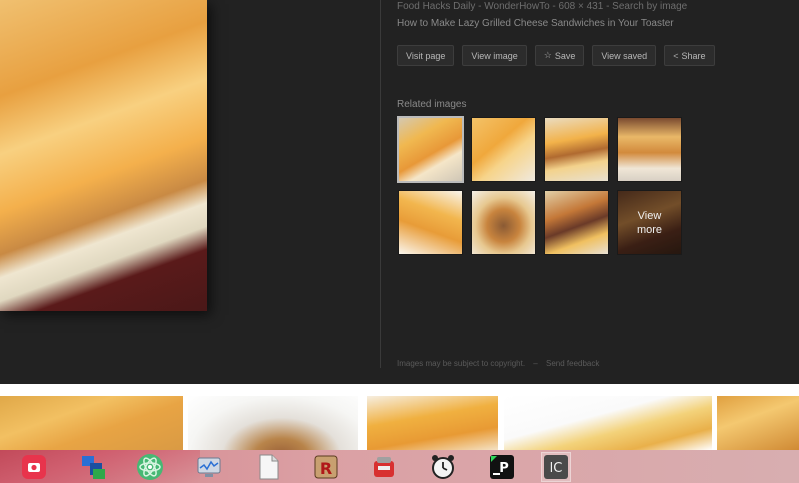 Image resolution: width=799 pixels, height=483 pixels. I want to click on backup-app-icon, so click(384, 467).